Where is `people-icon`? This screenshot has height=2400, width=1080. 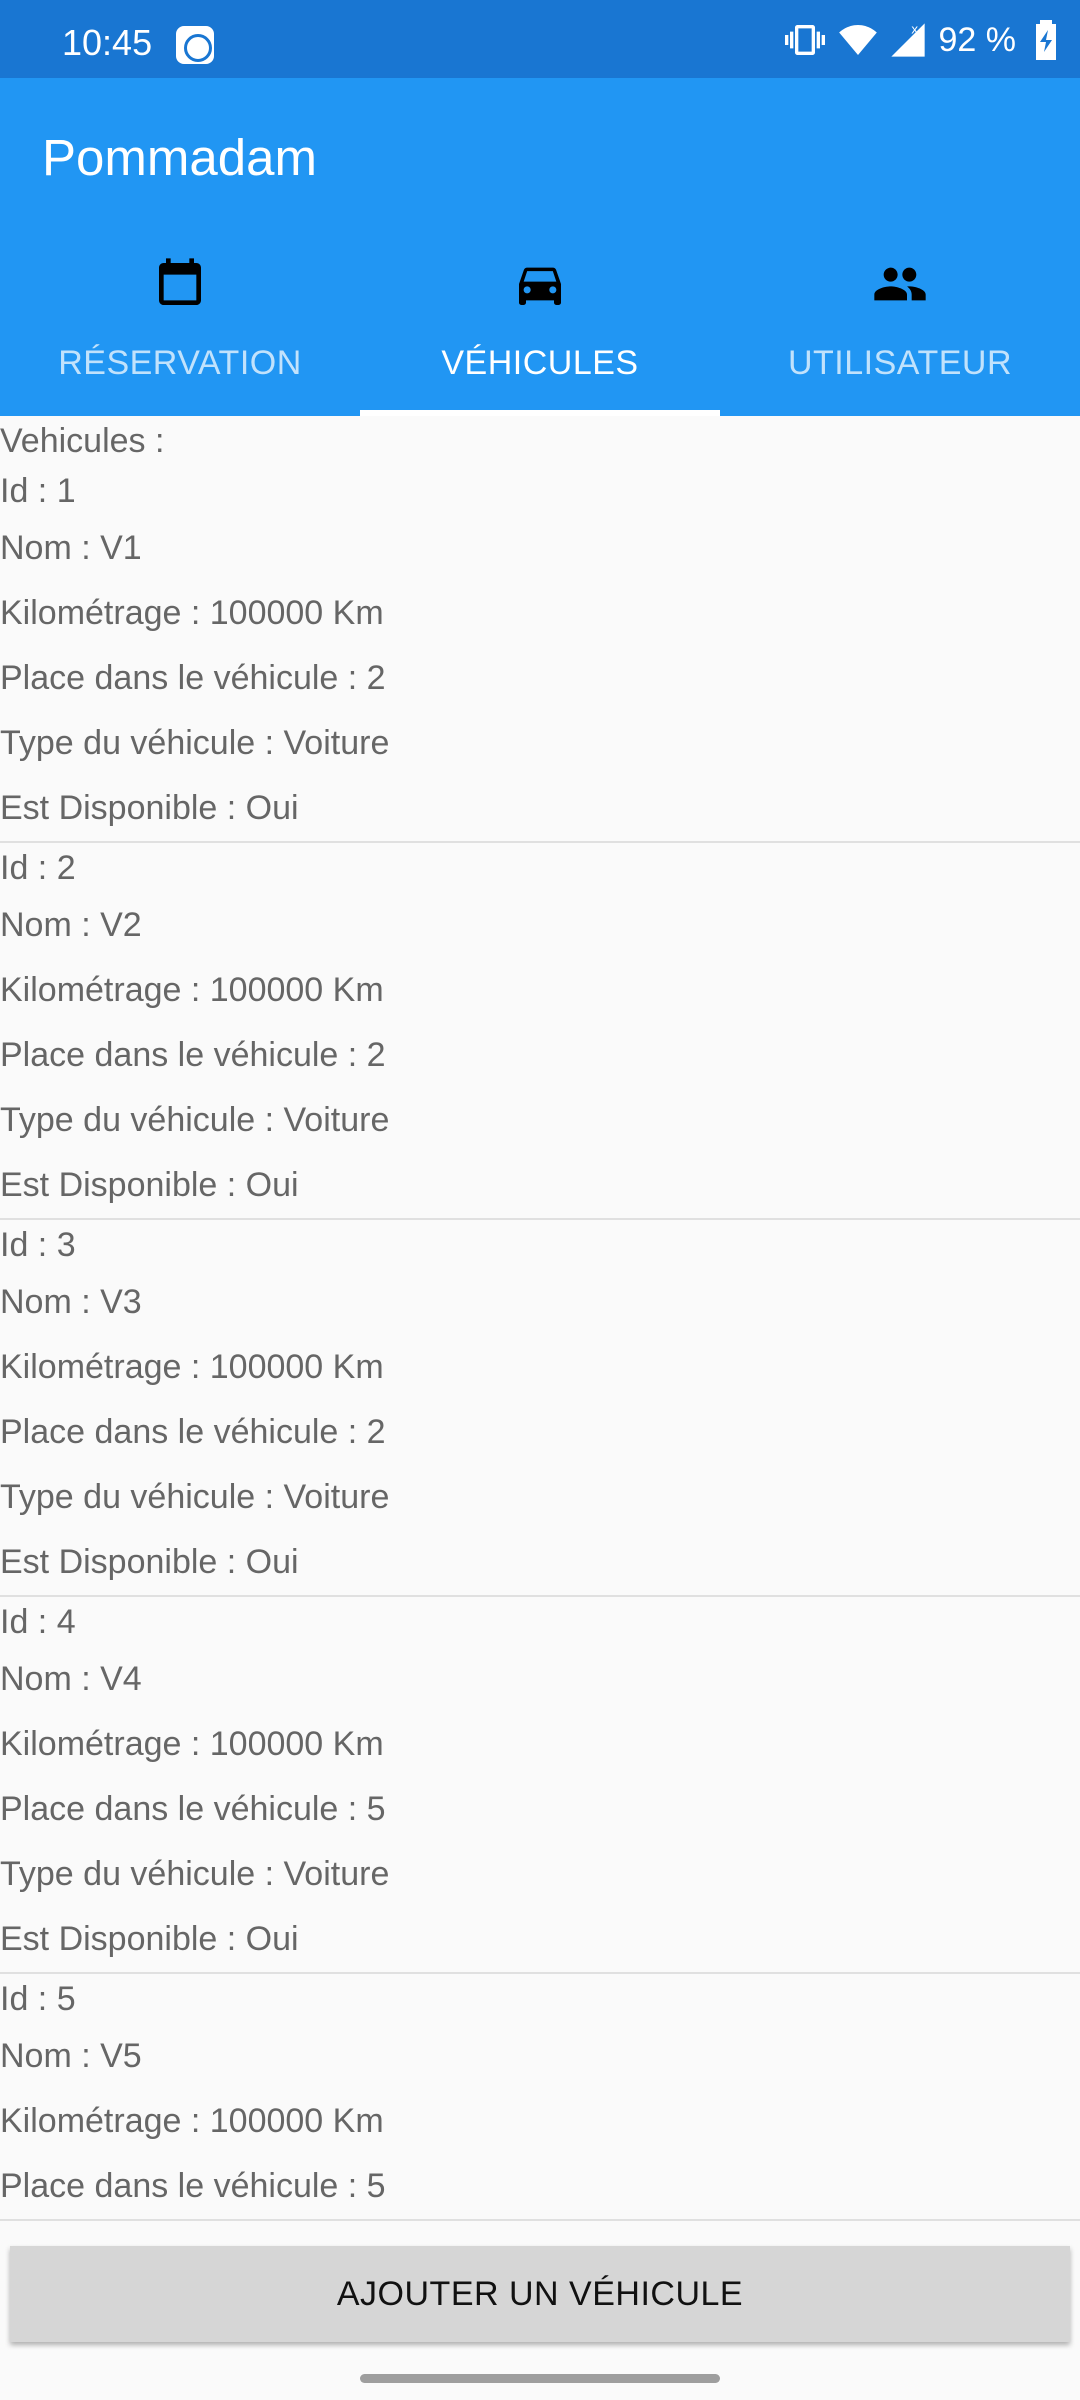 people-icon is located at coordinates (900, 284).